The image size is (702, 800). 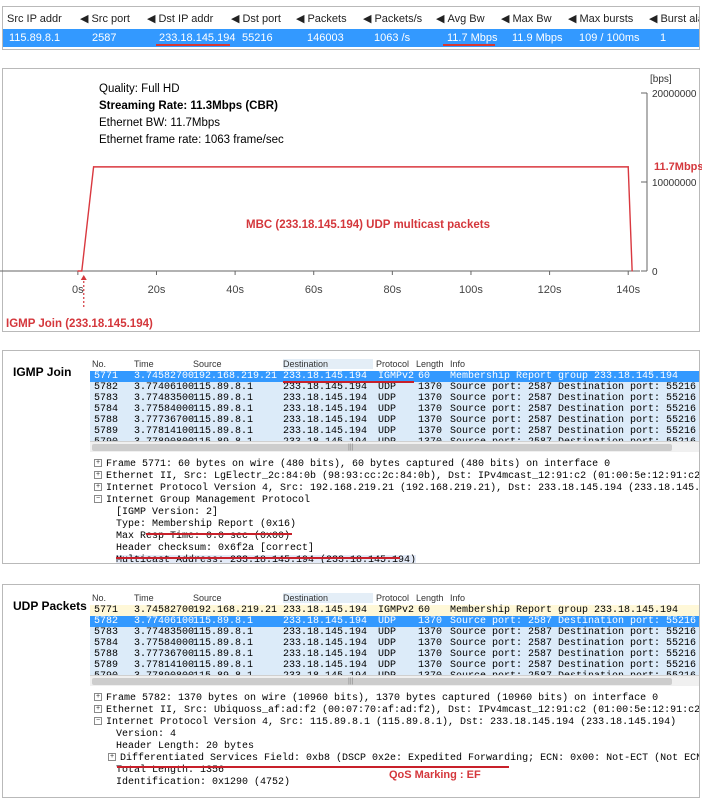 What do you see at coordinates (235, 290) in the screenshot?
I see `x-tick-label: 40s` at bounding box center [235, 290].